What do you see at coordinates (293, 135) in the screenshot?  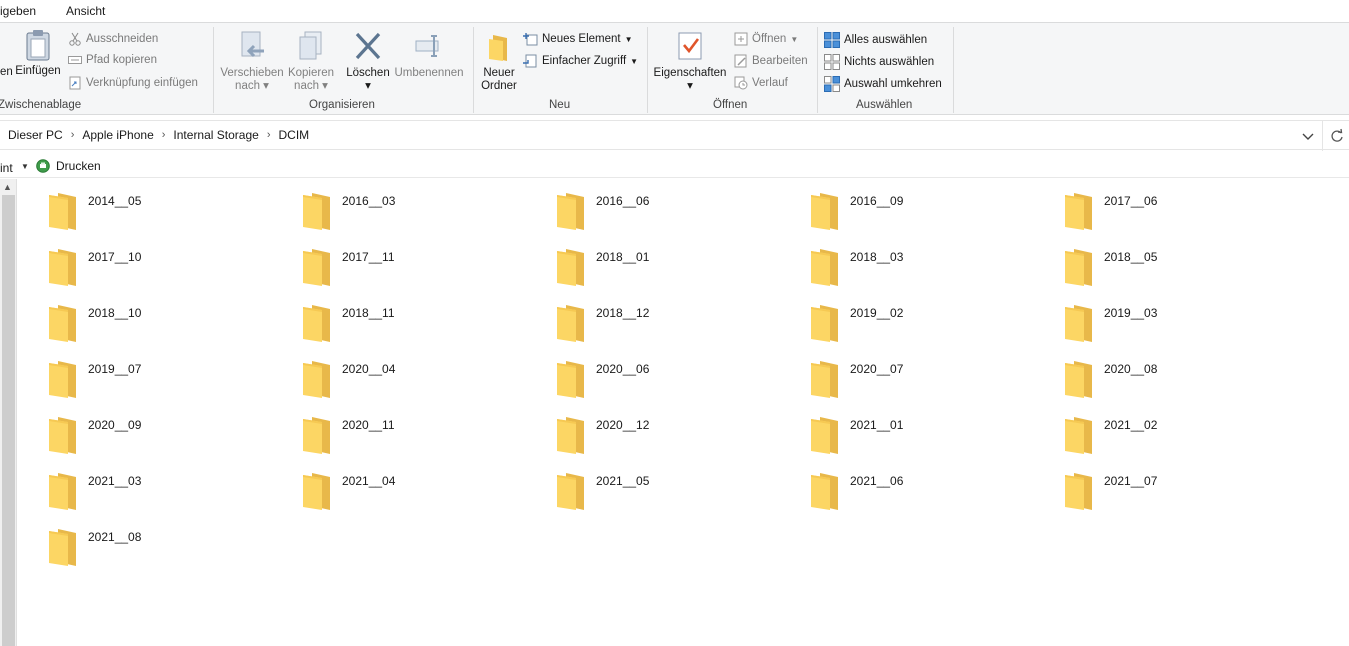 I see `breadcrumb-item: DCIM` at bounding box center [293, 135].